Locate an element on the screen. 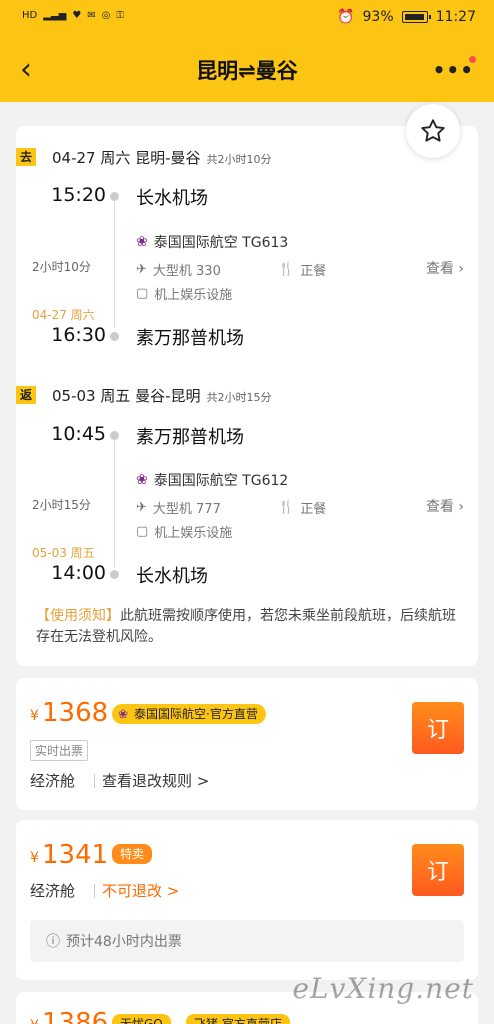  return-meal: 🍴 正餐 is located at coordinates (302, 508).